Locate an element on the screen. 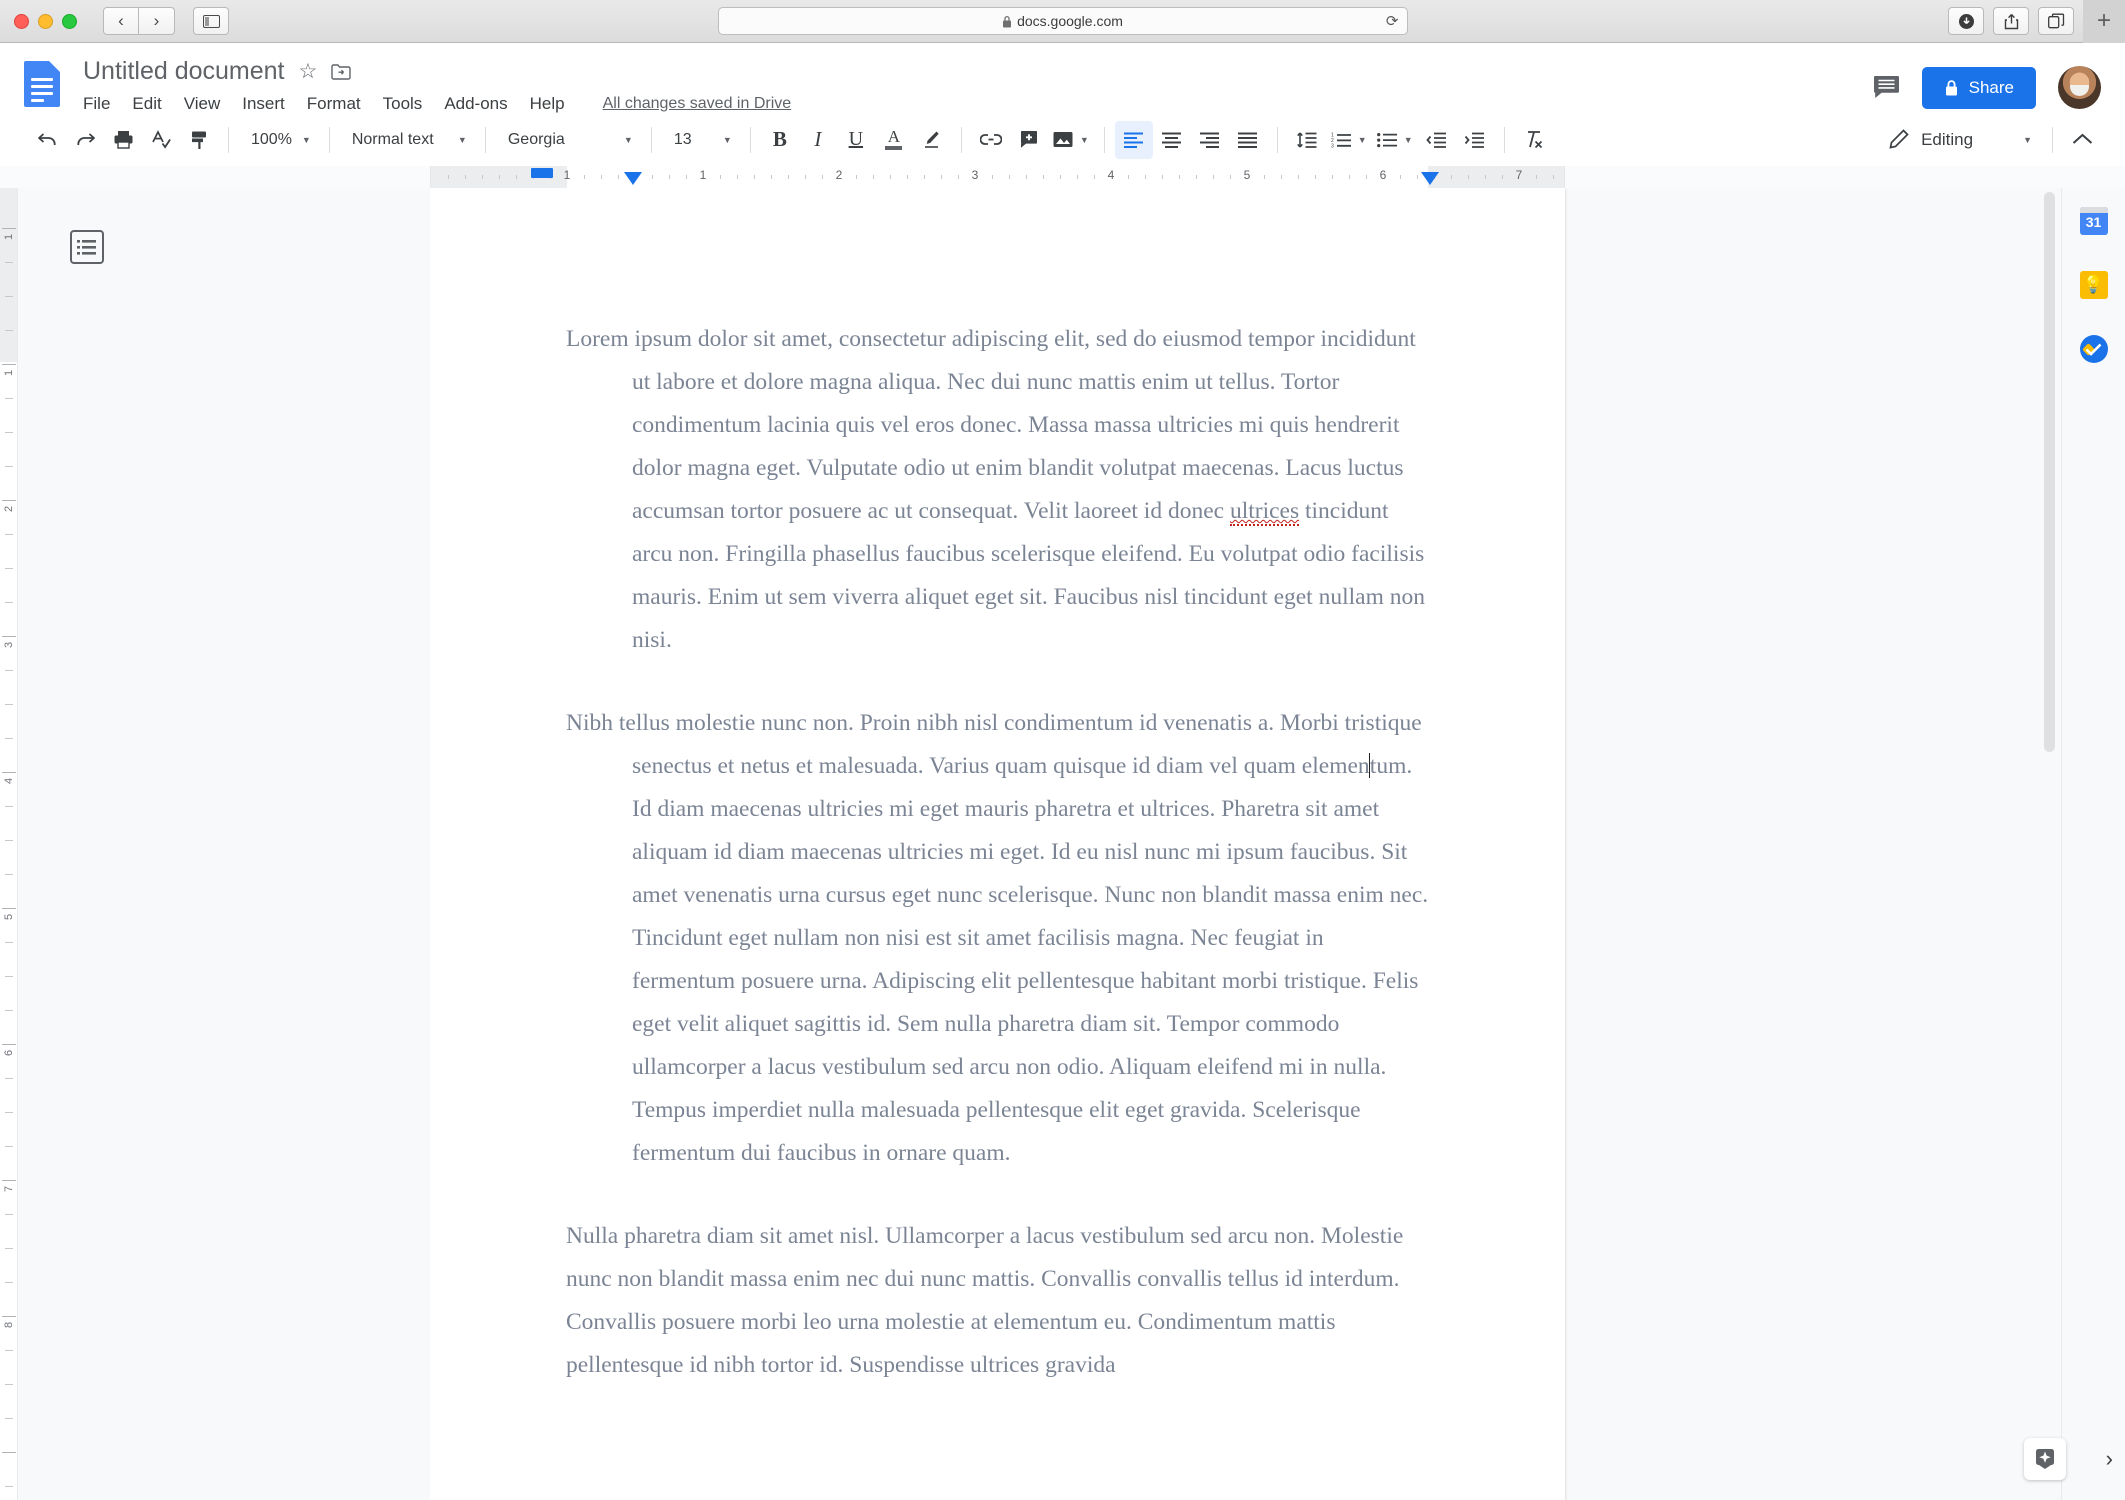 The image size is (2125, 1500). horizontal-ruler-area: 1 1 2 3 4 5 6 7 is located at coordinates (1062, 177).